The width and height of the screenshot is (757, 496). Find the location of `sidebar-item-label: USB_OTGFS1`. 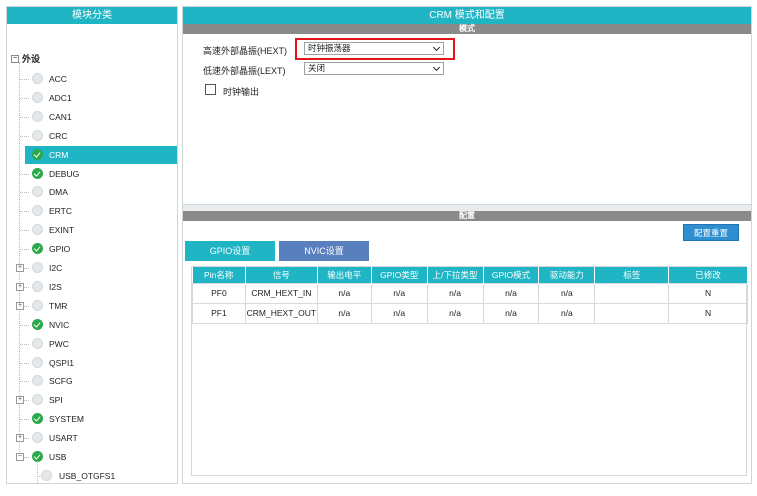

sidebar-item-label: USB_OTGFS1 is located at coordinates (87, 475).